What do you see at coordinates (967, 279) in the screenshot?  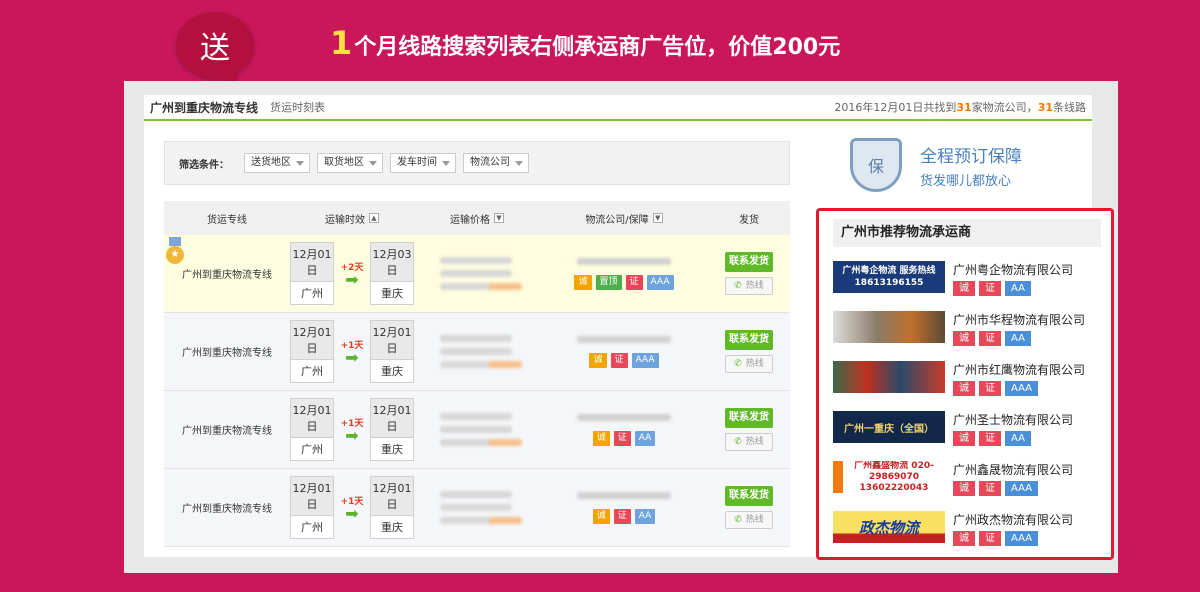 I see `carrier-item: 广州粤企物流 服务热线 18613196155 广州粤企物流有限公司 诚证 AA` at bounding box center [967, 279].